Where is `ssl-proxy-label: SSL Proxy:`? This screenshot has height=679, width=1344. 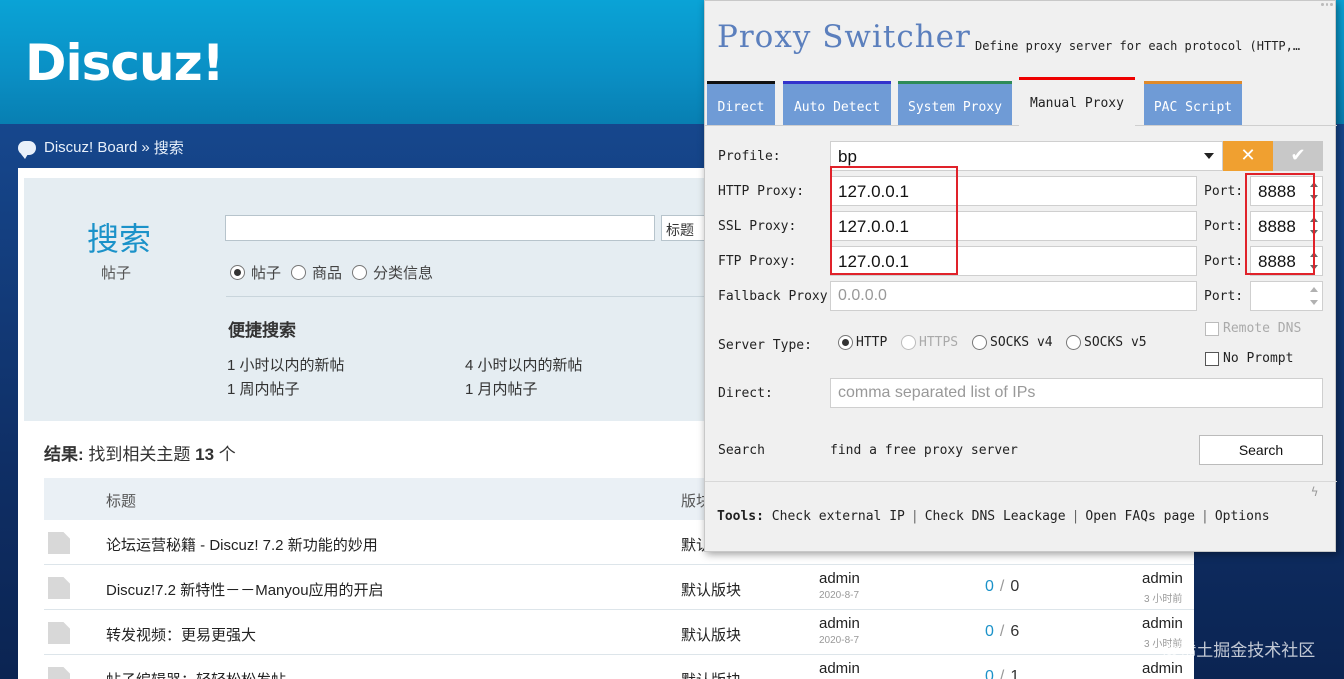 ssl-proxy-label: SSL Proxy: is located at coordinates (757, 226).